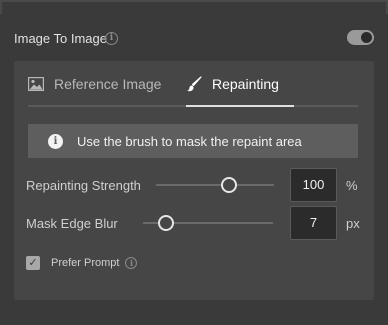 The height and width of the screenshot is (325, 388). I want to click on repainting-strength-row: Repainting Strength 100 %, so click(194, 185).